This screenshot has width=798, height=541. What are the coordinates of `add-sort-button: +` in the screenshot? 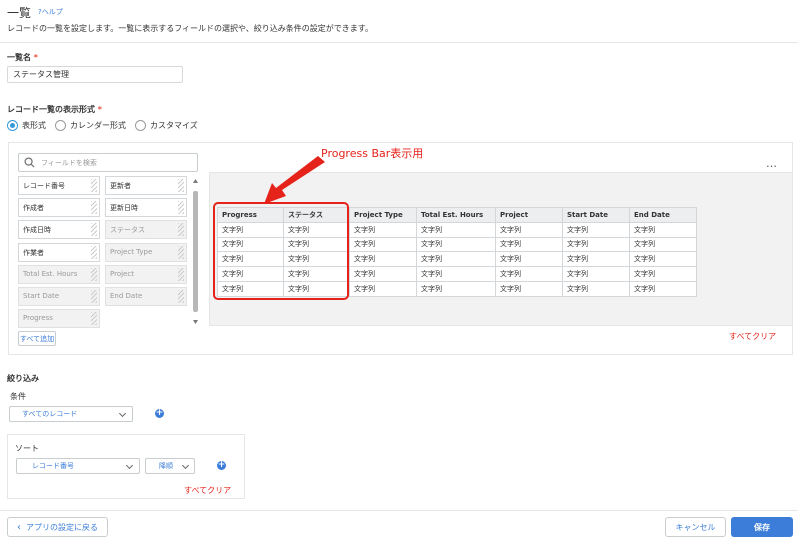 It's located at (221, 465).